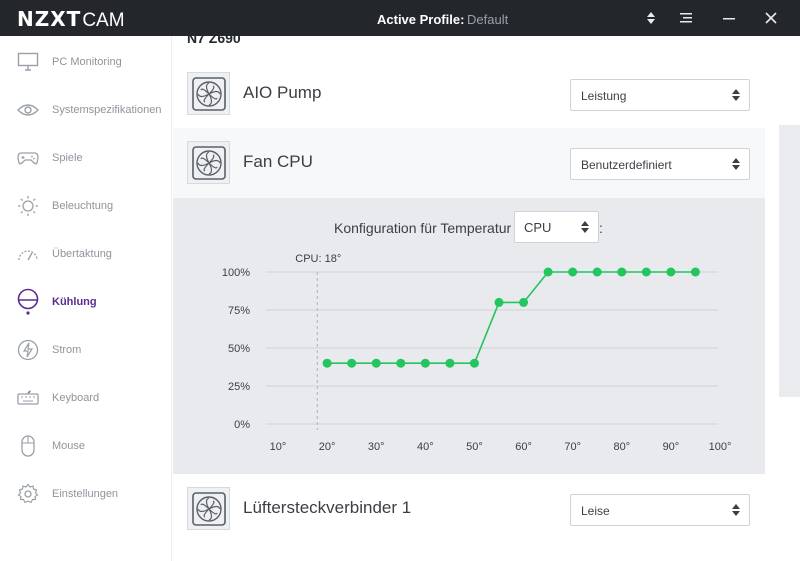  Describe the element at coordinates (523, 447) in the screenshot. I see `x-tick-label: 60°` at that location.